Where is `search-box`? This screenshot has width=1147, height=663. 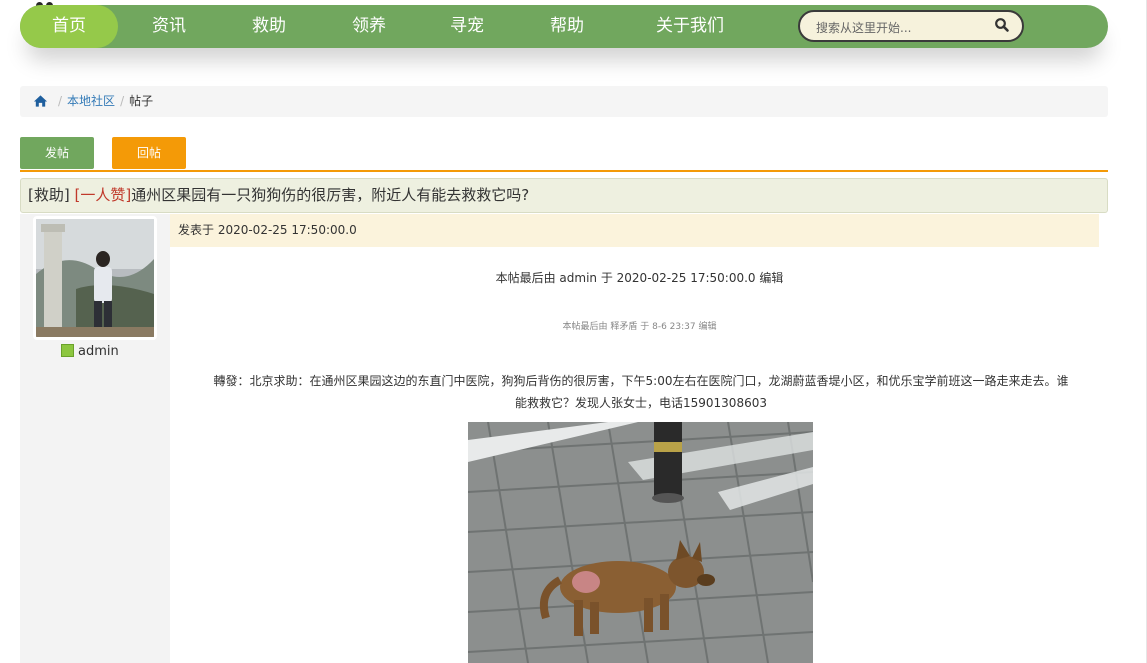 search-box is located at coordinates (911, 26).